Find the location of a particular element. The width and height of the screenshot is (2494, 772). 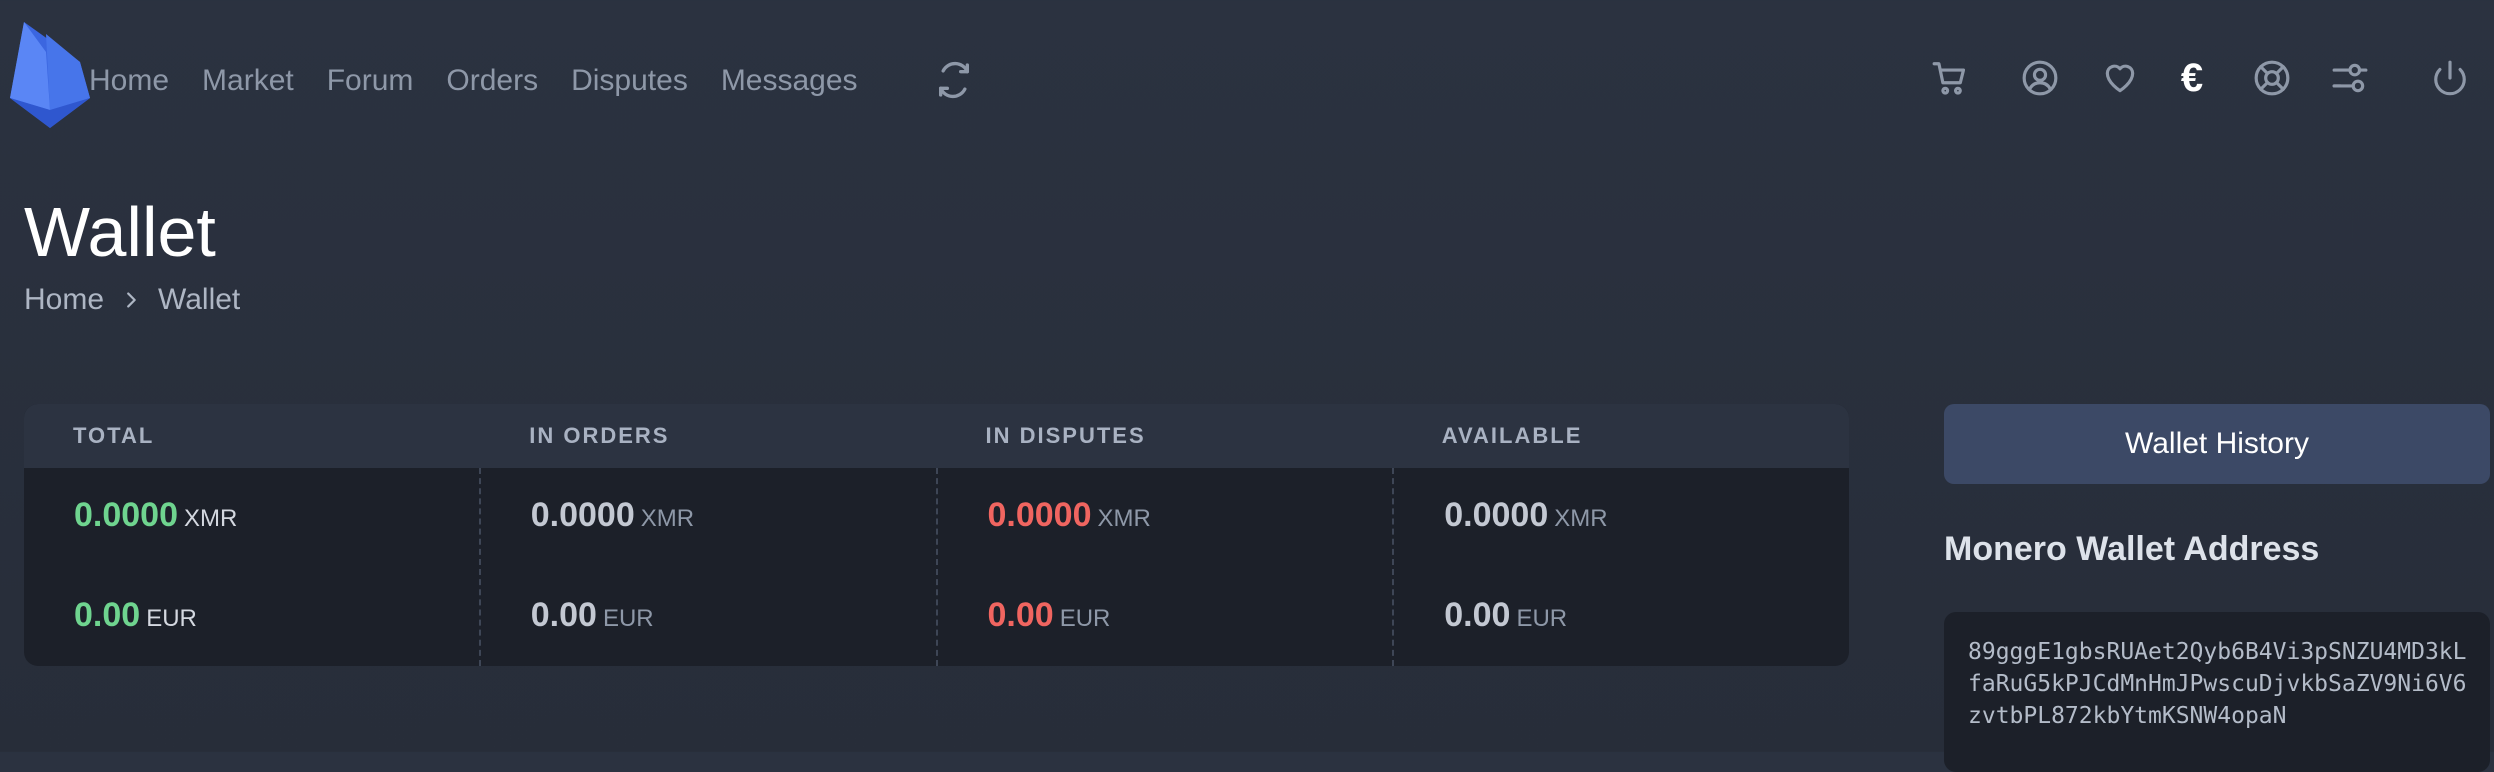

balance-available: 0.0000 XMR 0.00 EUR is located at coordinates (1621, 567).